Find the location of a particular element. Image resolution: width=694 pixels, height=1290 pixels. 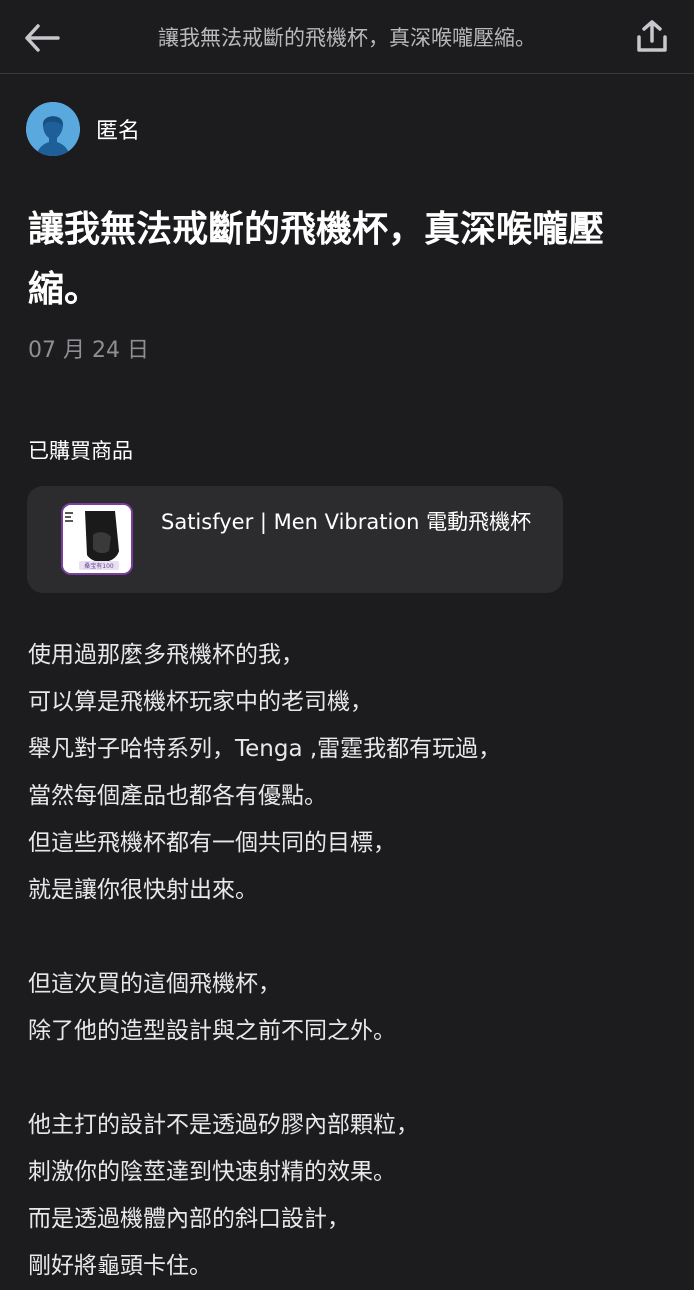

back-button is located at coordinates (42, 38).